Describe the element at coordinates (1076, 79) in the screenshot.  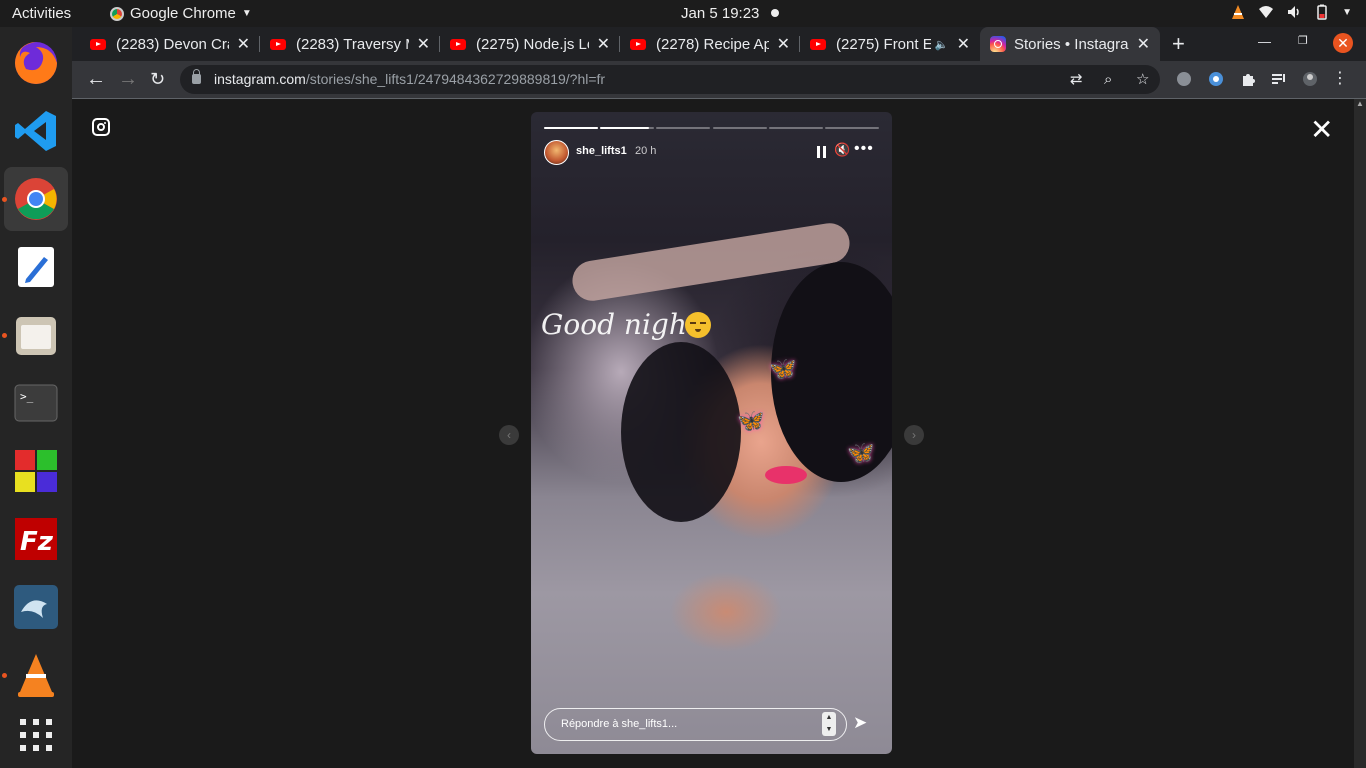
I see `translate-icon: ⇄` at that location.